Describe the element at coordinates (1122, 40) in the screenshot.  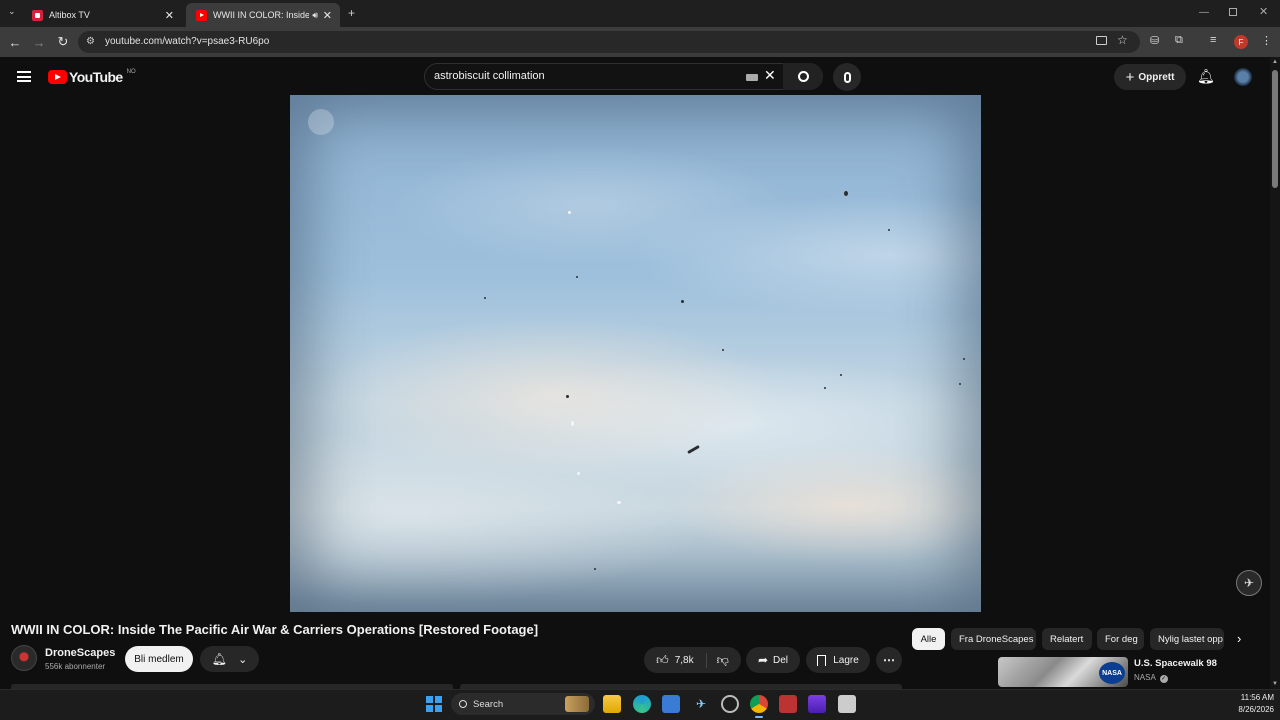
I see `bookmark-star-icon: ☆` at that location.